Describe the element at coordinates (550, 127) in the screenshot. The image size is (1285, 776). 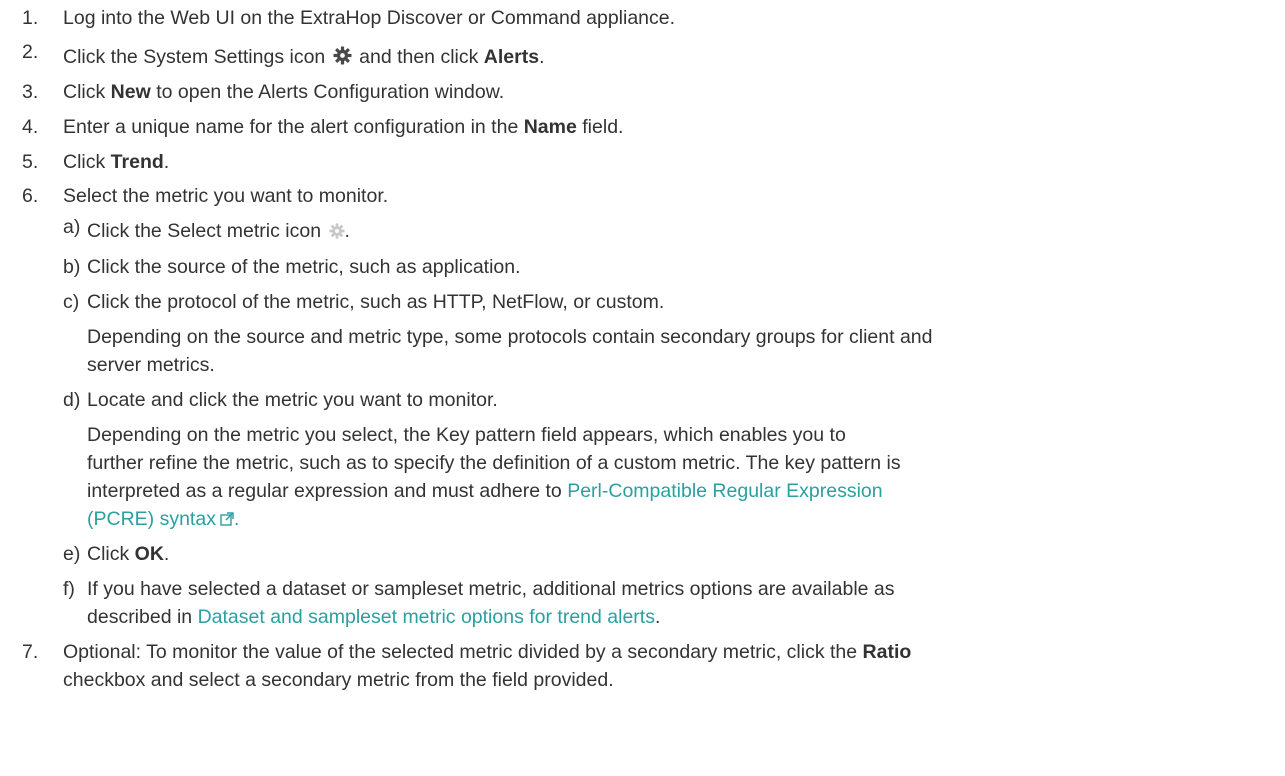
I see `ui-term: Name` at that location.